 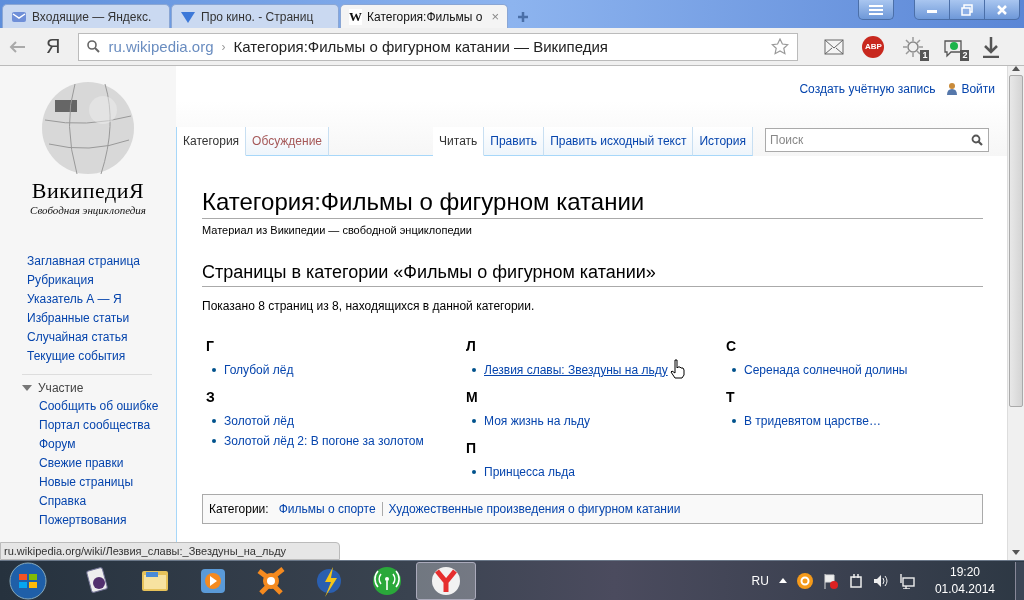 I want to click on sidebar-link: Рубрикация, so click(x=101, y=280).